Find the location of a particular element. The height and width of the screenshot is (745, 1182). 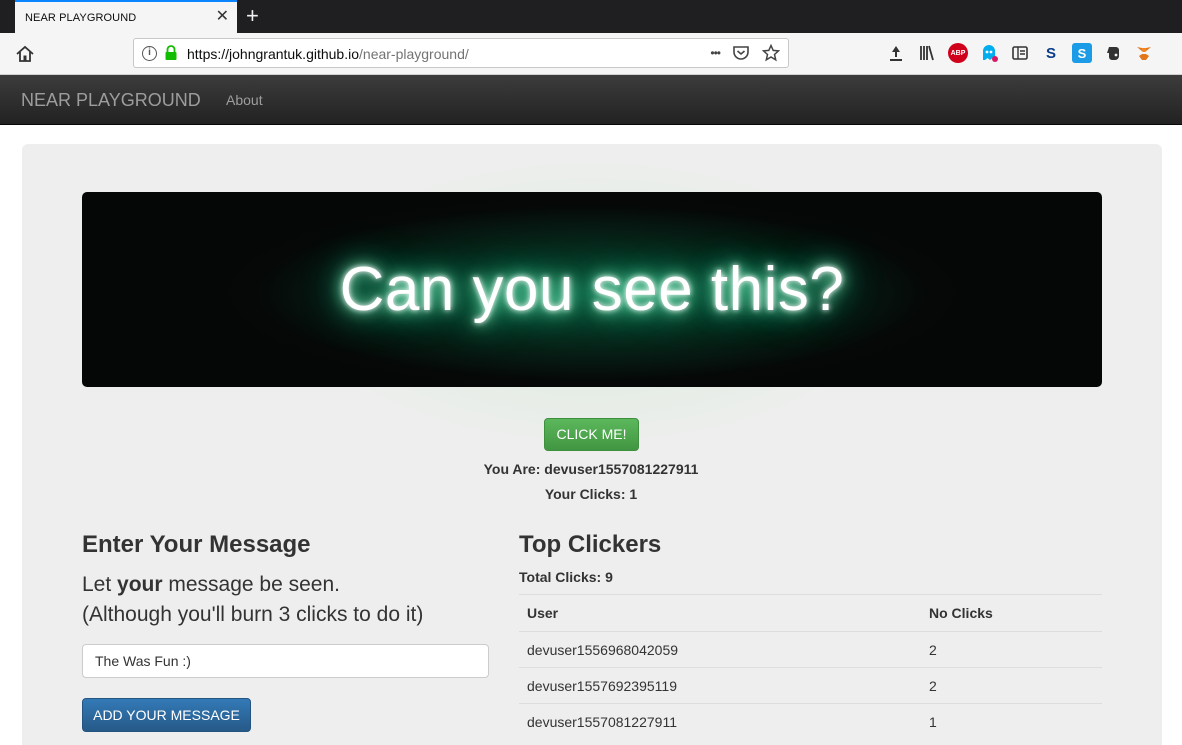

banner-text: Can you see this? is located at coordinates (592, 289).